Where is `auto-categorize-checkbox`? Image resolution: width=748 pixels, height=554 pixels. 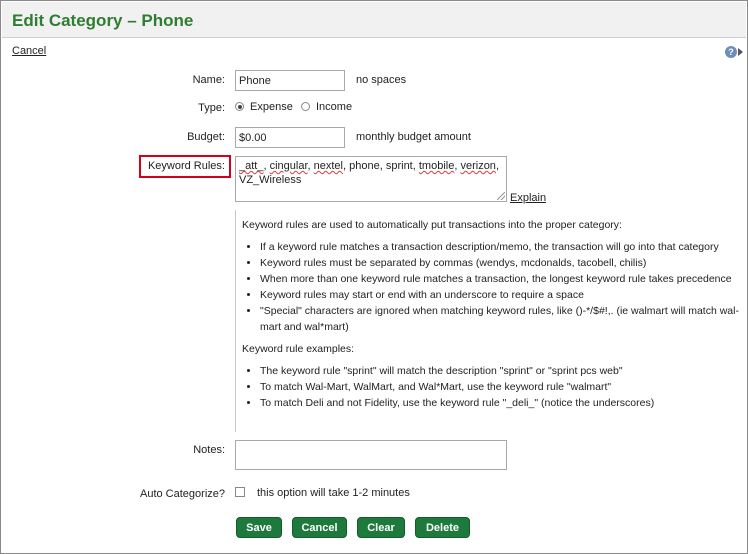
auto-categorize-checkbox is located at coordinates (240, 492).